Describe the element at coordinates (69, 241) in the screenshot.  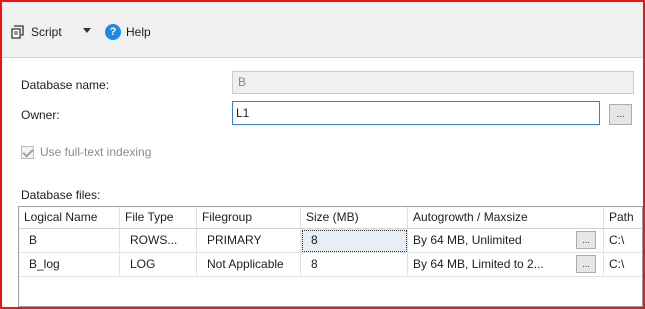
I see `logical-name-cell: B` at that location.